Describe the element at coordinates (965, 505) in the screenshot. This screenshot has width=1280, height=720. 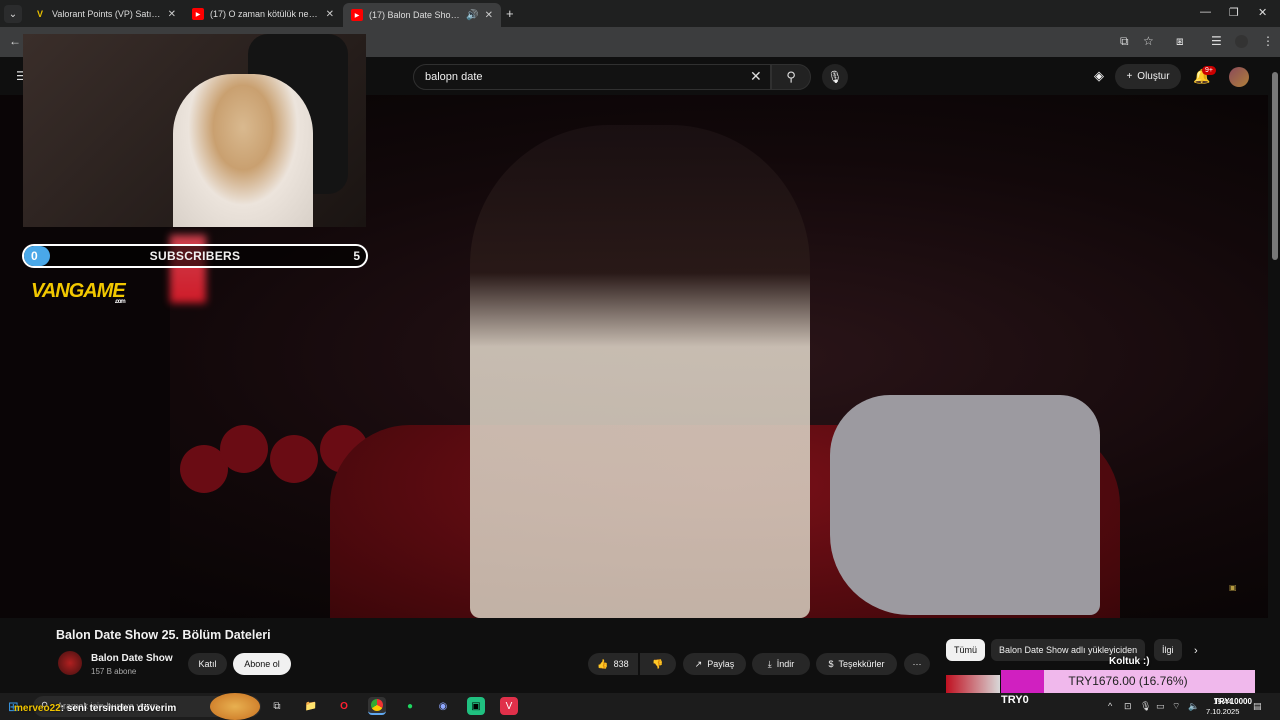
I see `man-knee` at that location.